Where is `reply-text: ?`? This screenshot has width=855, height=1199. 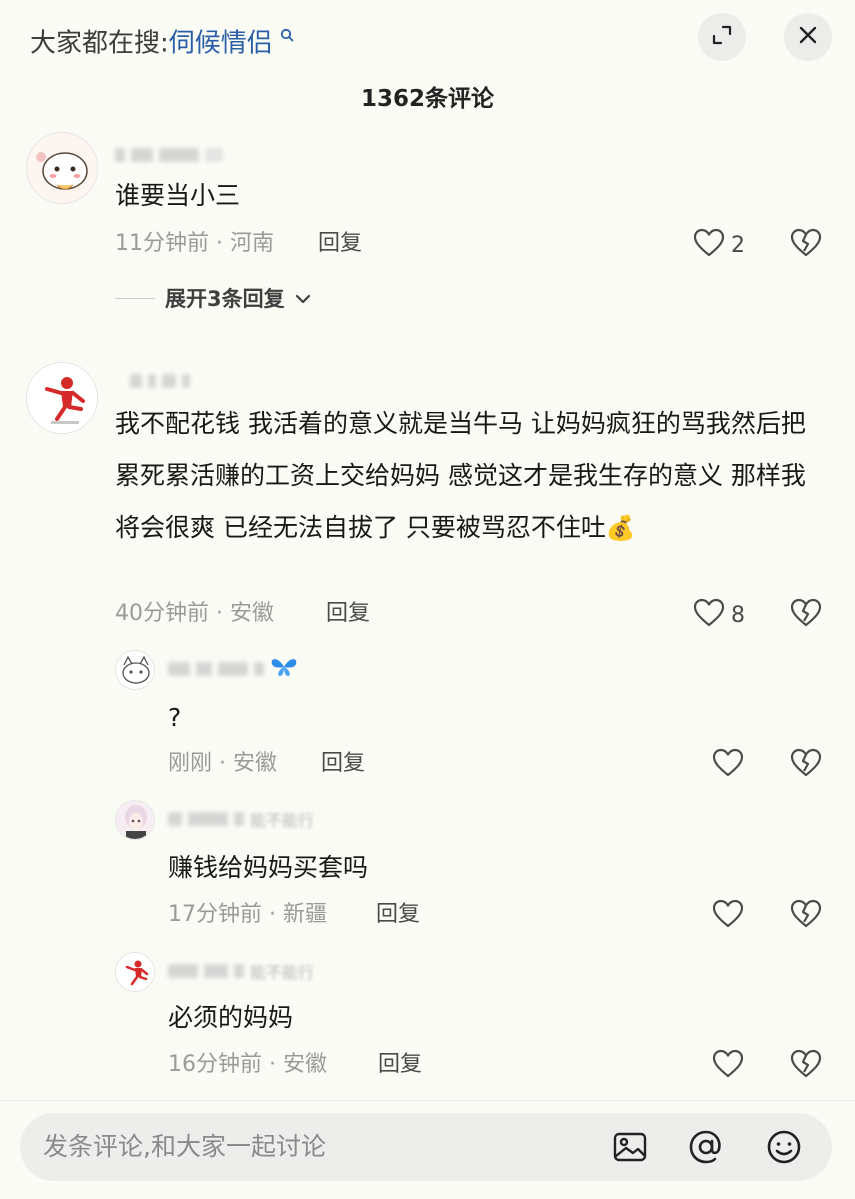 reply-text: ? is located at coordinates (175, 717).